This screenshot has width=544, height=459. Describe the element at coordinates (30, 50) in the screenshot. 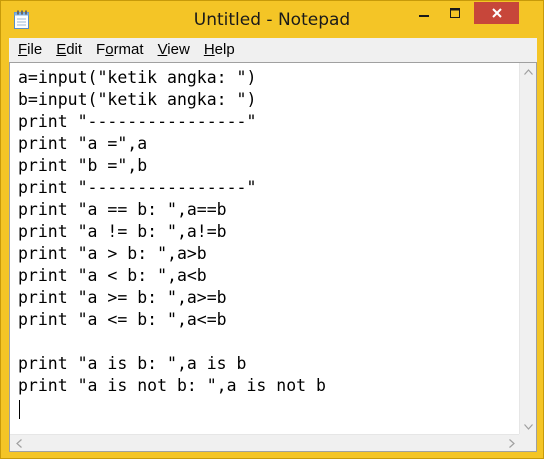

I see `menu-file: File` at that location.